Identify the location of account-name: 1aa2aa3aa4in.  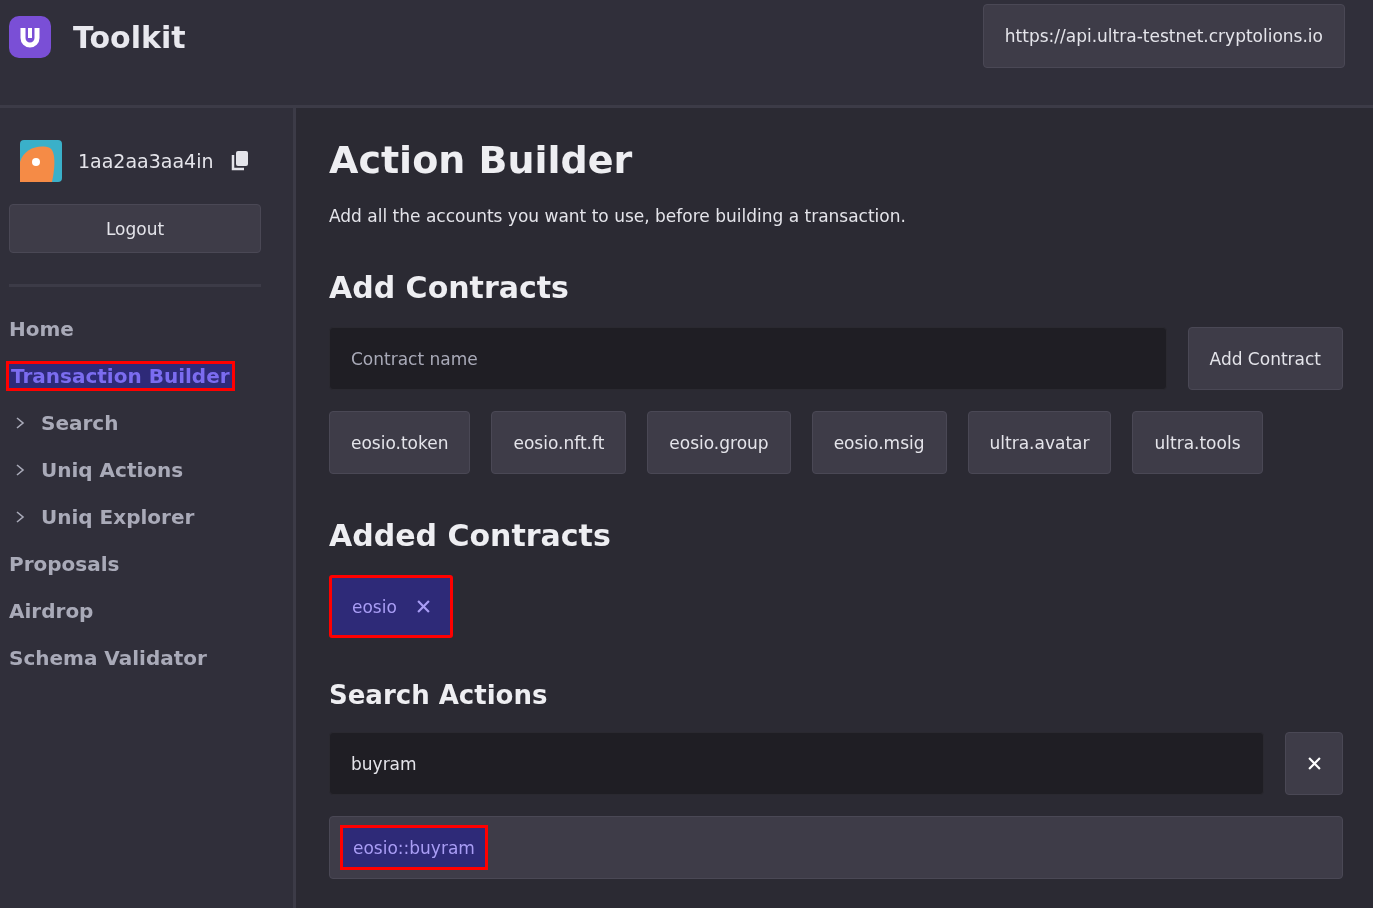
(146, 161).